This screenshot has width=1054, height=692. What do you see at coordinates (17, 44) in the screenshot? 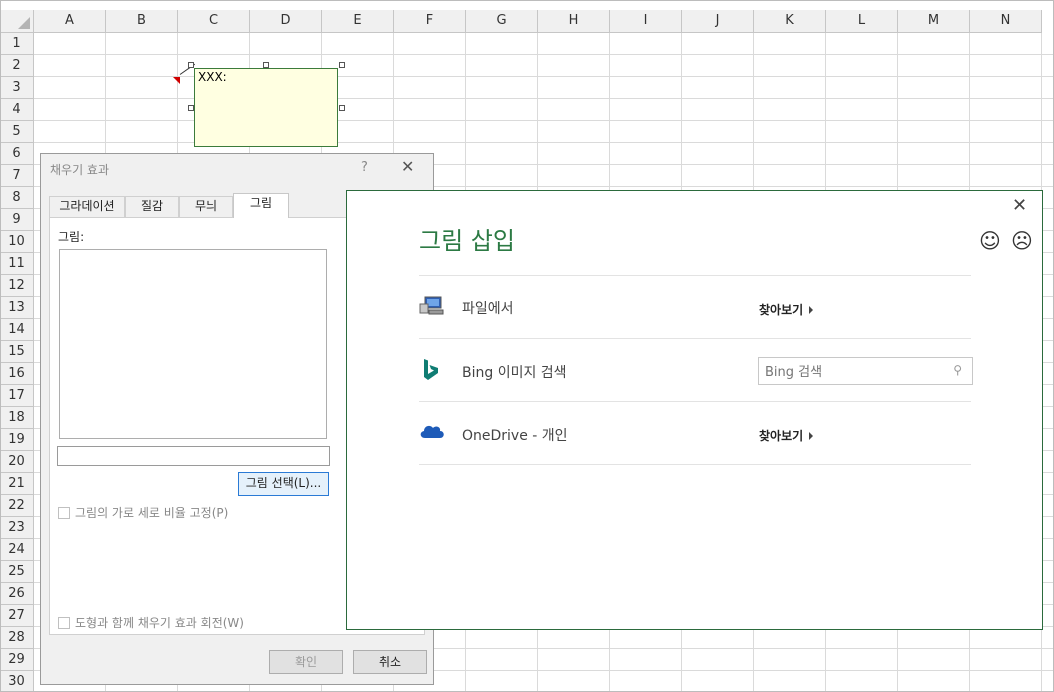
I see `row-header: 1` at bounding box center [17, 44].